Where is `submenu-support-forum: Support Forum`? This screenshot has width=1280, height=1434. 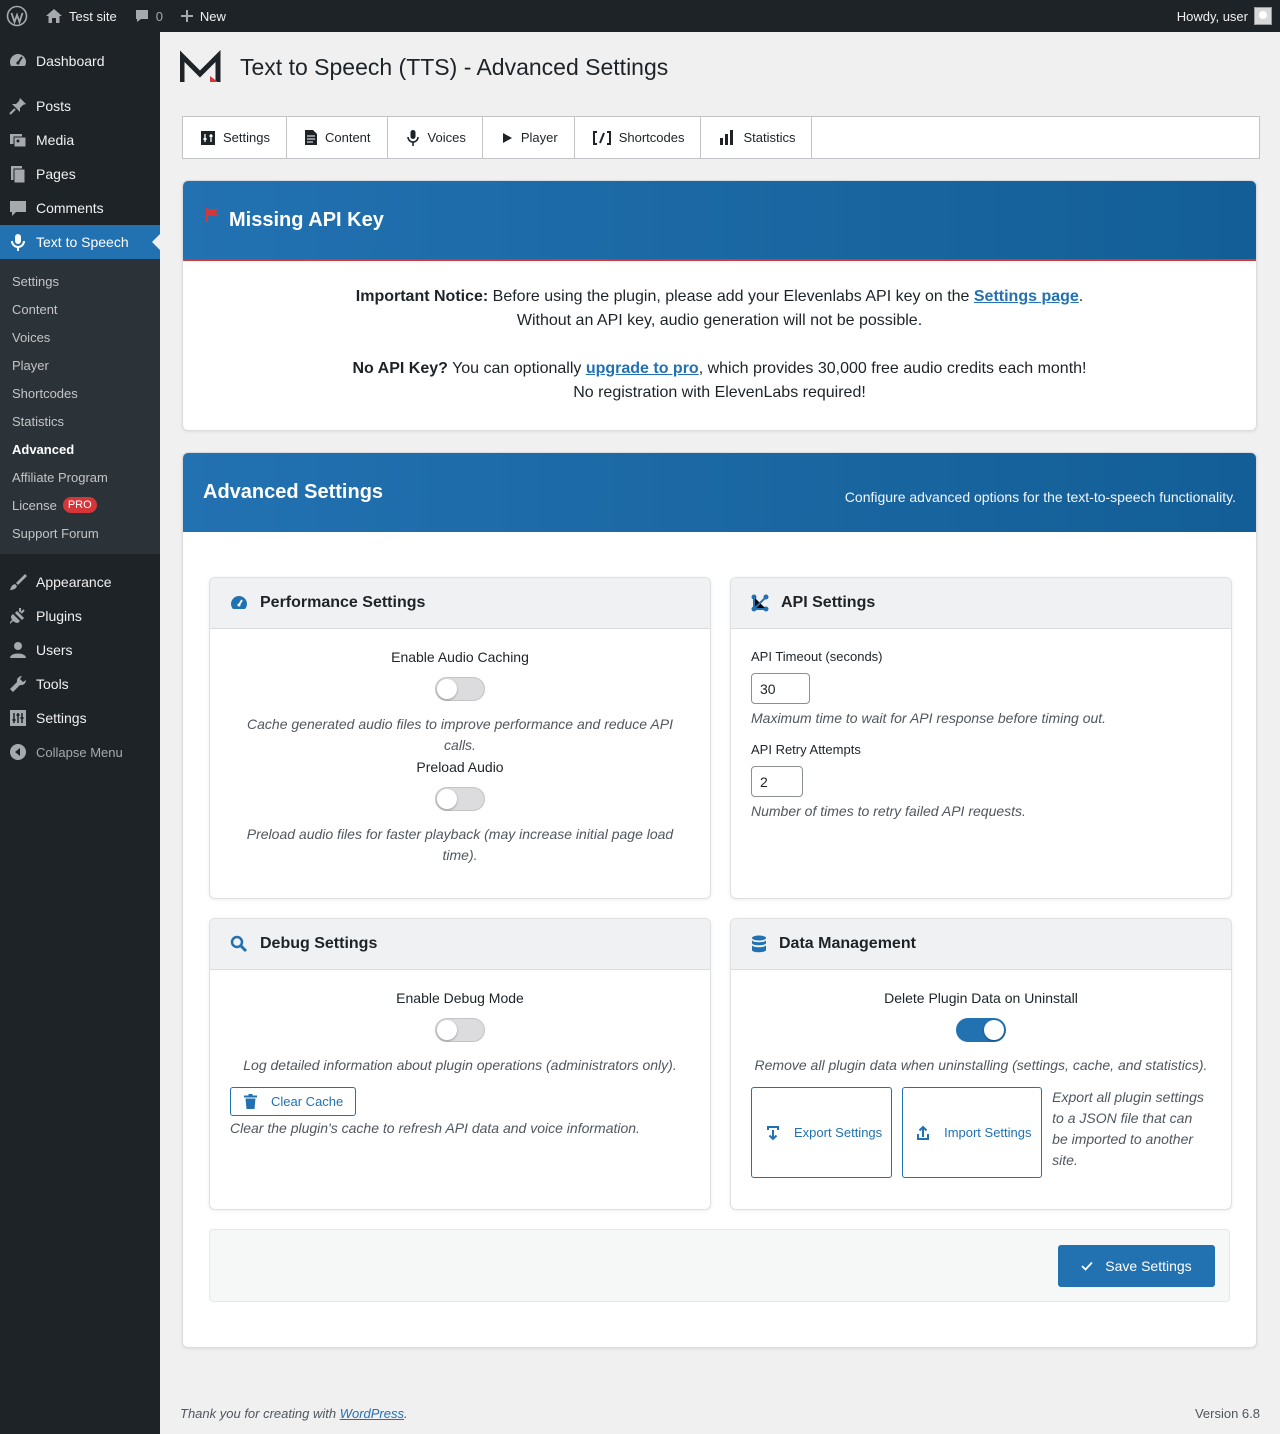
submenu-support-forum: Support Forum is located at coordinates (80, 533).